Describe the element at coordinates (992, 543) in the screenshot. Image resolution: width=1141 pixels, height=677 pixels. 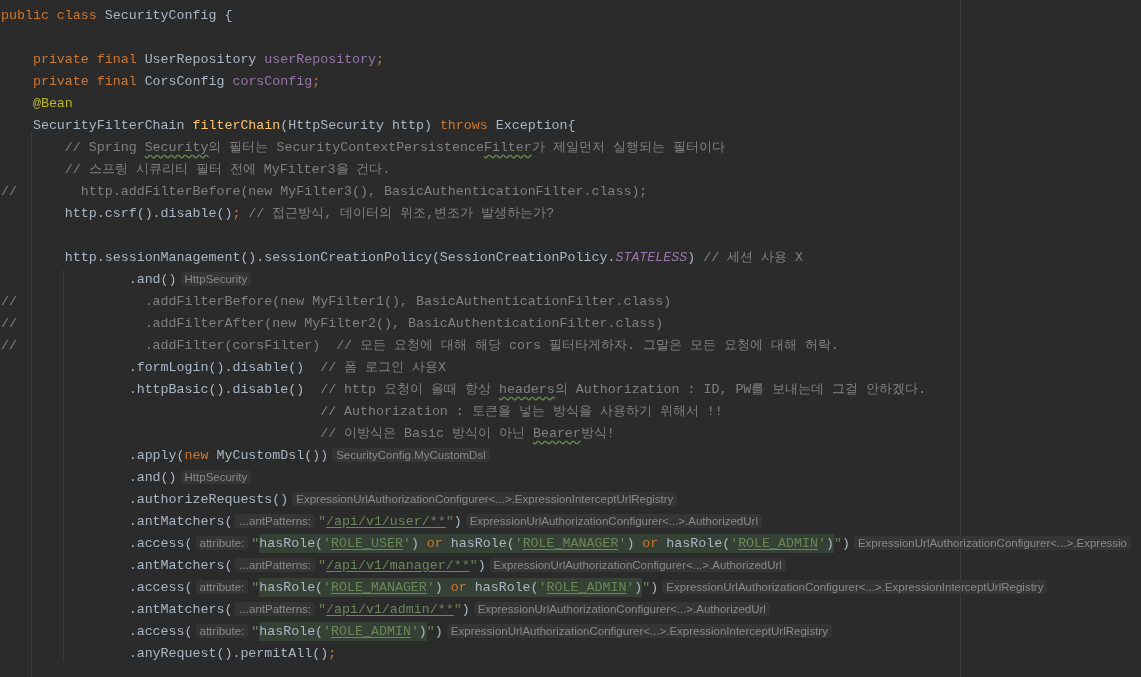
I see `type-hint: ExpressionUrlAuthorizationConfigurer<...>.Expressio` at that location.